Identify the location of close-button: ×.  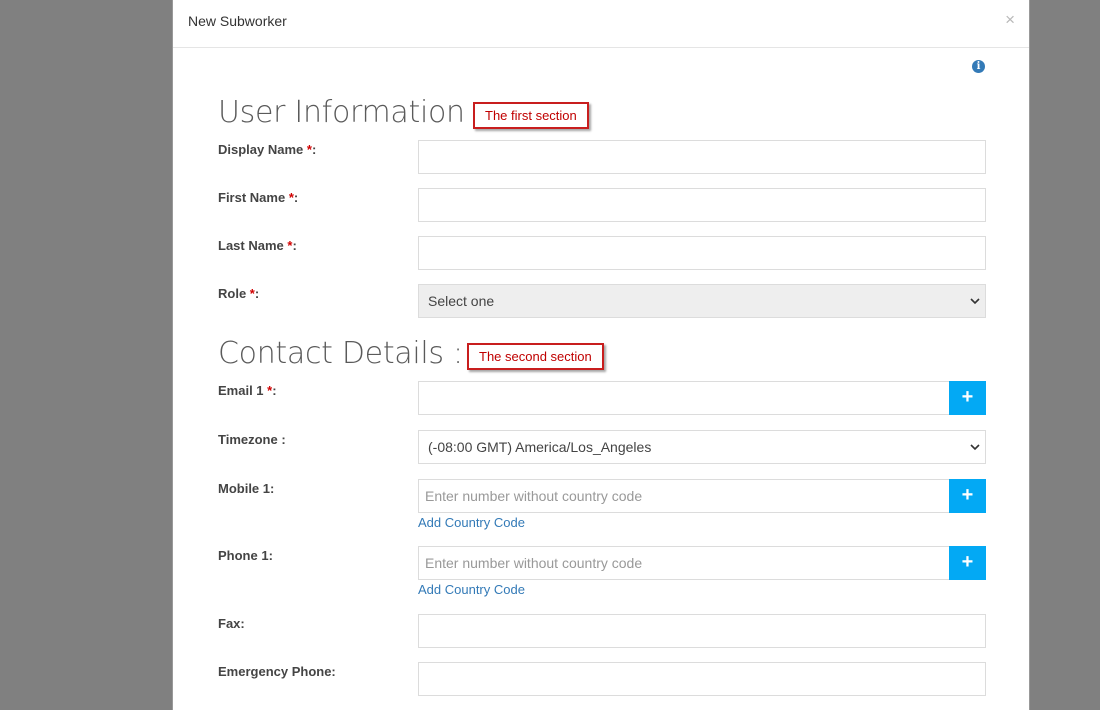
(1010, 20).